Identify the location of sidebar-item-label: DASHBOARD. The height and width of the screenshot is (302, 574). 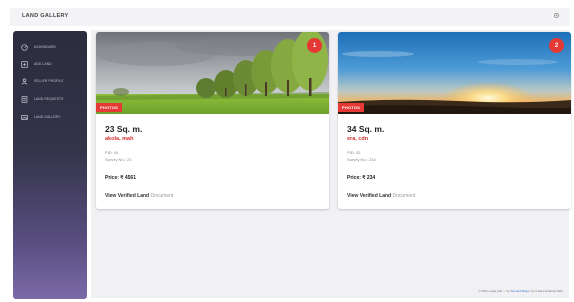
(45, 47).